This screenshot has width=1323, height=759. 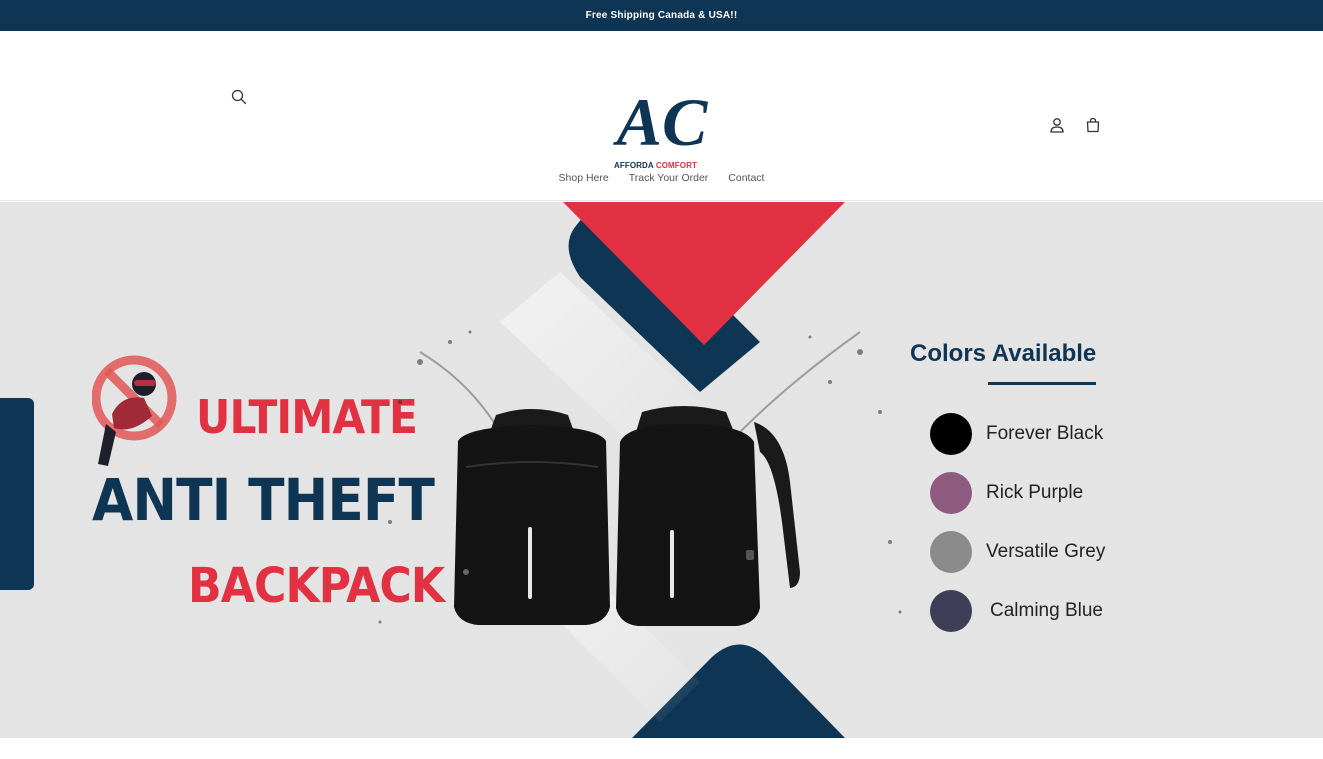 I want to click on announcement-text: Free Shipping Canada & USA!!, so click(x=661, y=15).